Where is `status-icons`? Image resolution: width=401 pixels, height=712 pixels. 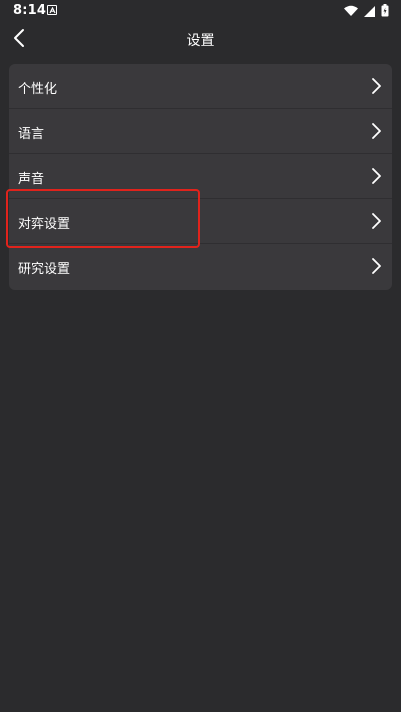
status-icons is located at coordinates (366, 11).